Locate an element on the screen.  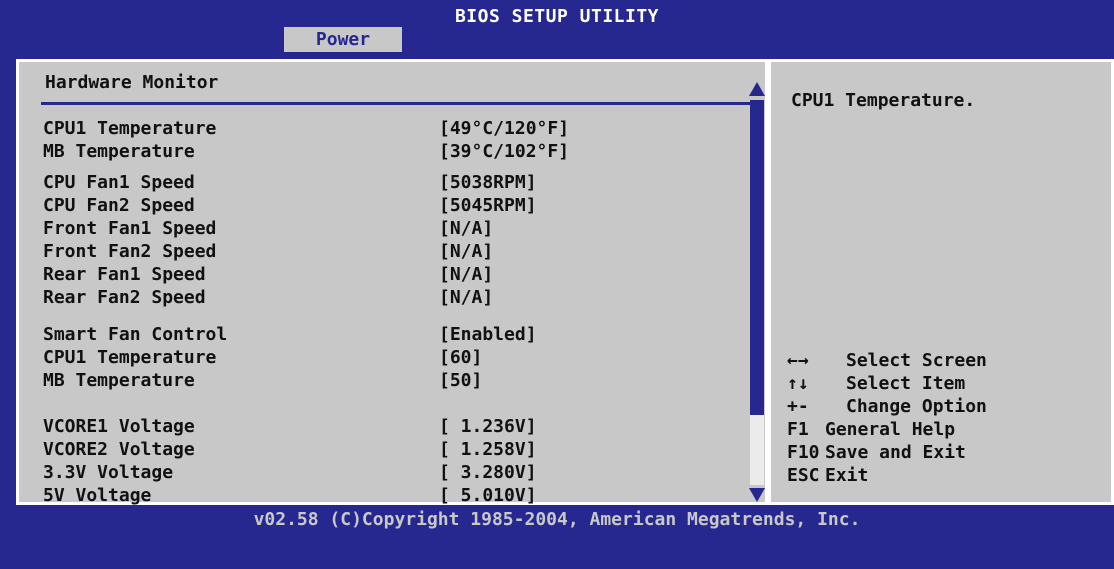
key-description: Save and Exit is located at coordinates (895, 452).